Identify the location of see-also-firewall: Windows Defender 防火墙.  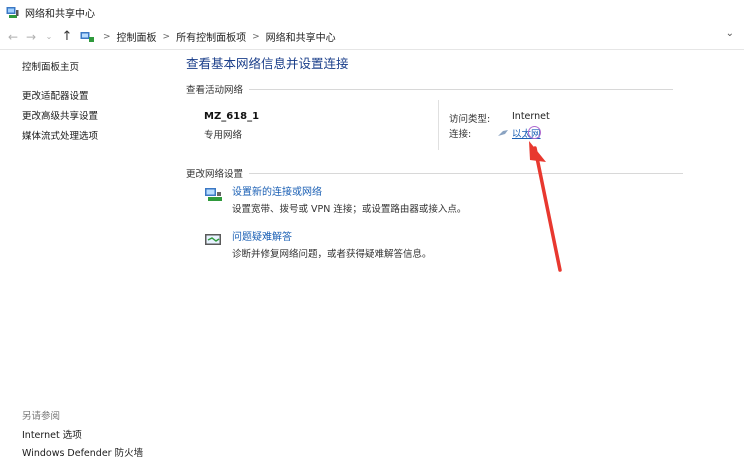
(82, 454).